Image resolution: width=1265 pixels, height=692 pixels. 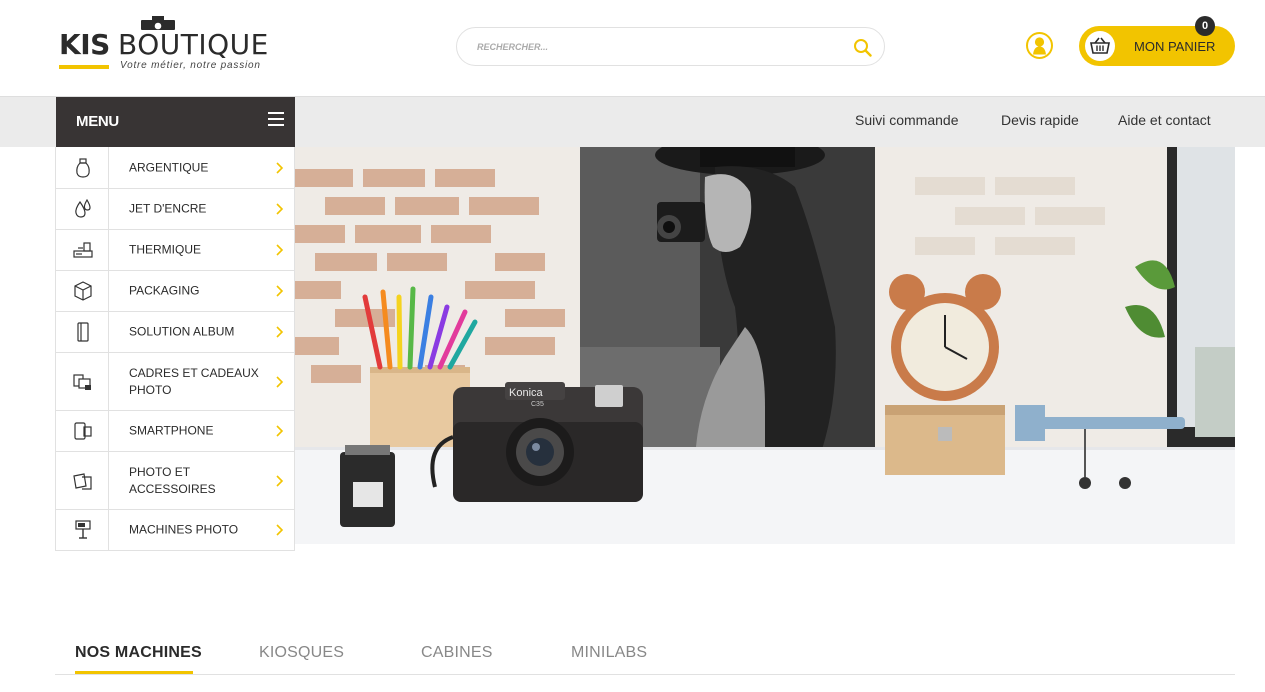 What do you see at coordinates (301, 653) in the screenshot?
I see `tab-kiosques: KIOSQUES` at bounding box center [301, 653].